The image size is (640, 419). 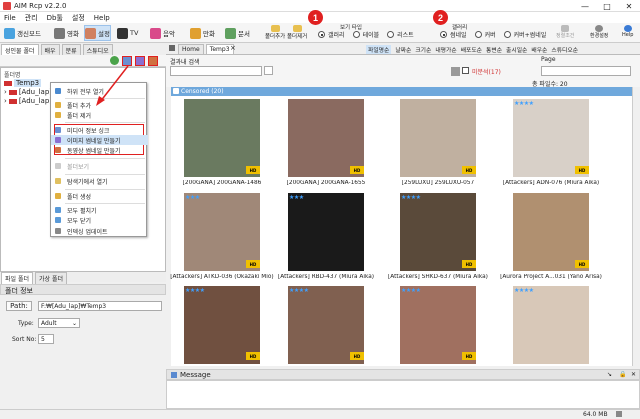 What do you see at coordinates (607, 6) in the screenshot?
I see `maximize-button: □` at bounding box center [607, 6].